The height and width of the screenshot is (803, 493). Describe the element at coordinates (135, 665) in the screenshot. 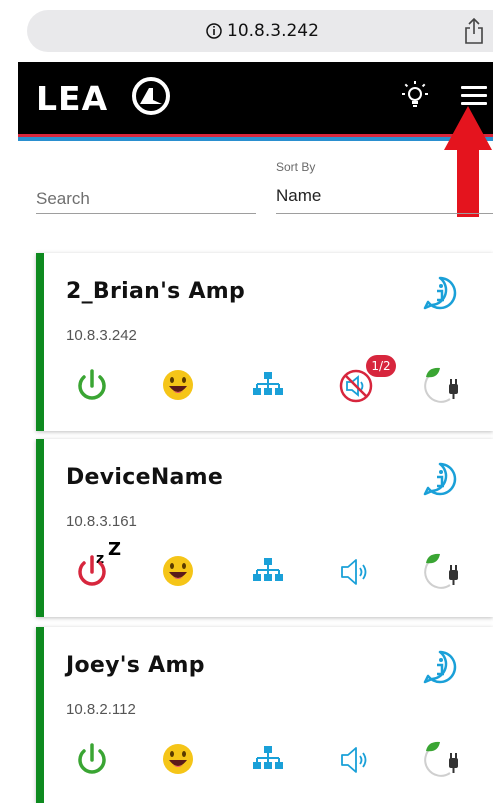

I see `device-name: Joey's Amp` at that location.